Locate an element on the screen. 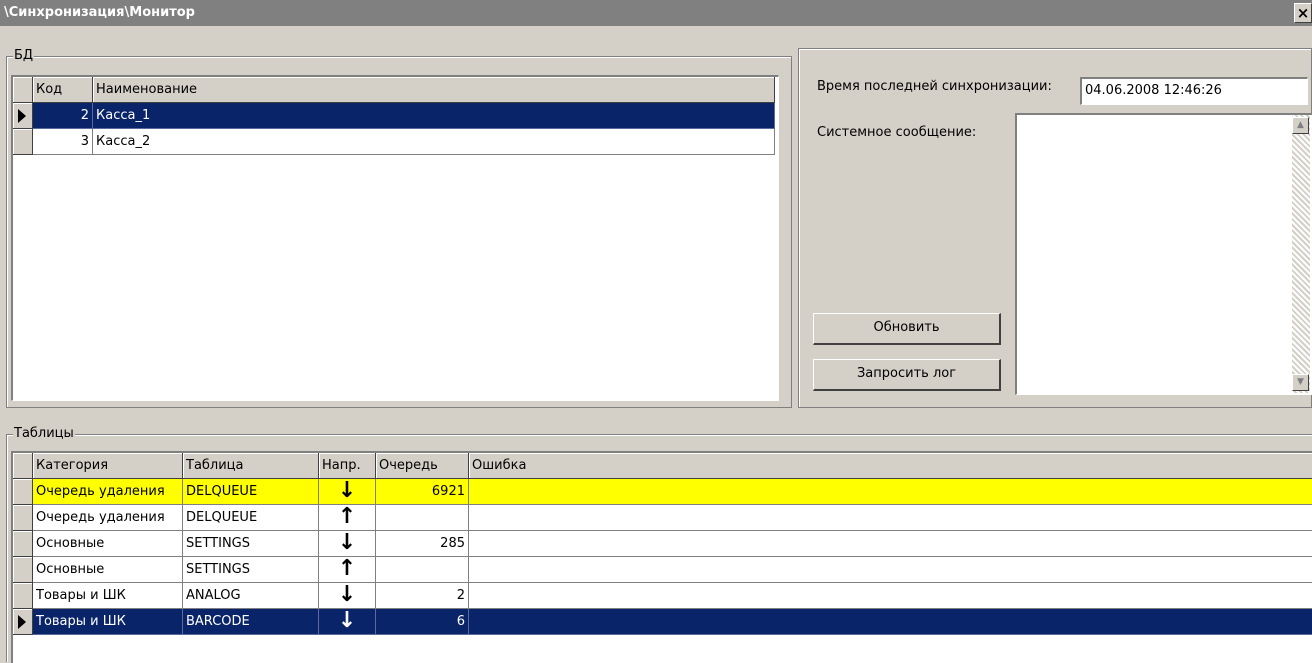 This screenshot has height=663, width=1312. queue-cell: 6921 is located at coordinates (422, 492).